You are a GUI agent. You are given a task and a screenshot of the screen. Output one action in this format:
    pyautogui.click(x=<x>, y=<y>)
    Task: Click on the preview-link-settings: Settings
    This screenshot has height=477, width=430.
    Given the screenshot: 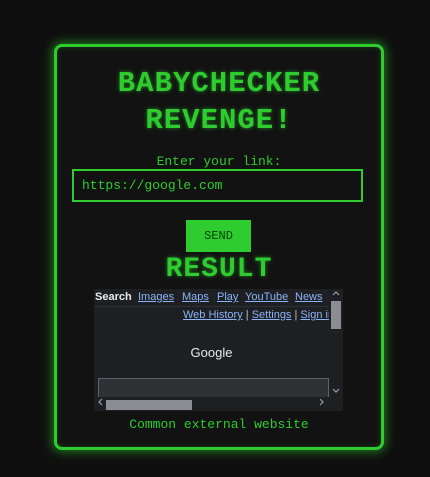 What is the action you would take?
    pyautogui.click(x=272, y=315)
    